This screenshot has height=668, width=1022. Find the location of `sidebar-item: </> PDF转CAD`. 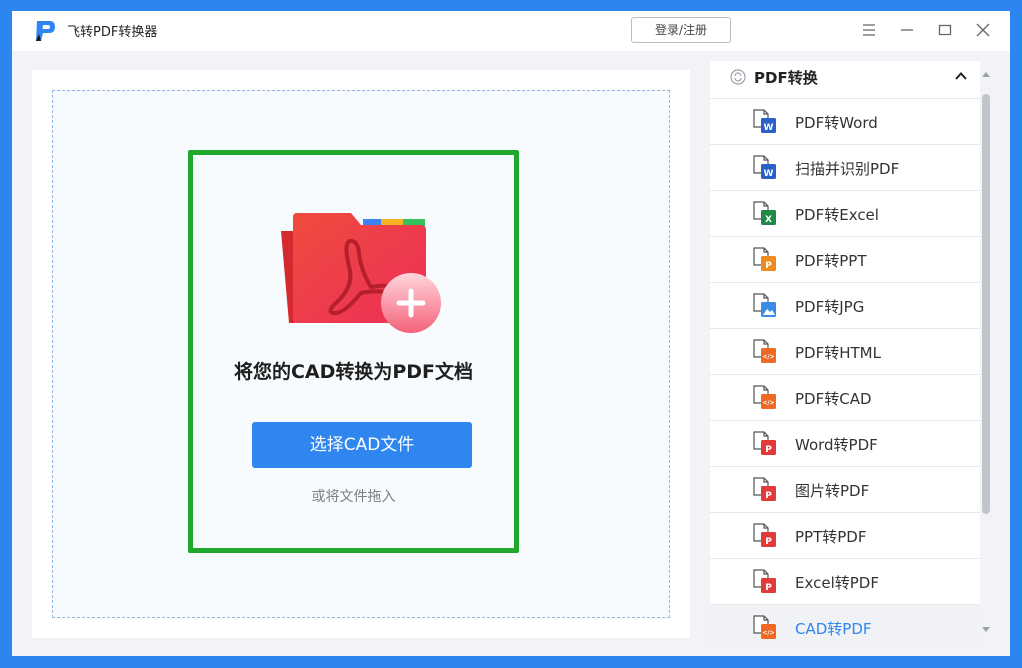

sidebar-item: </> PDF转CAD is located at coordinates (845, 398).